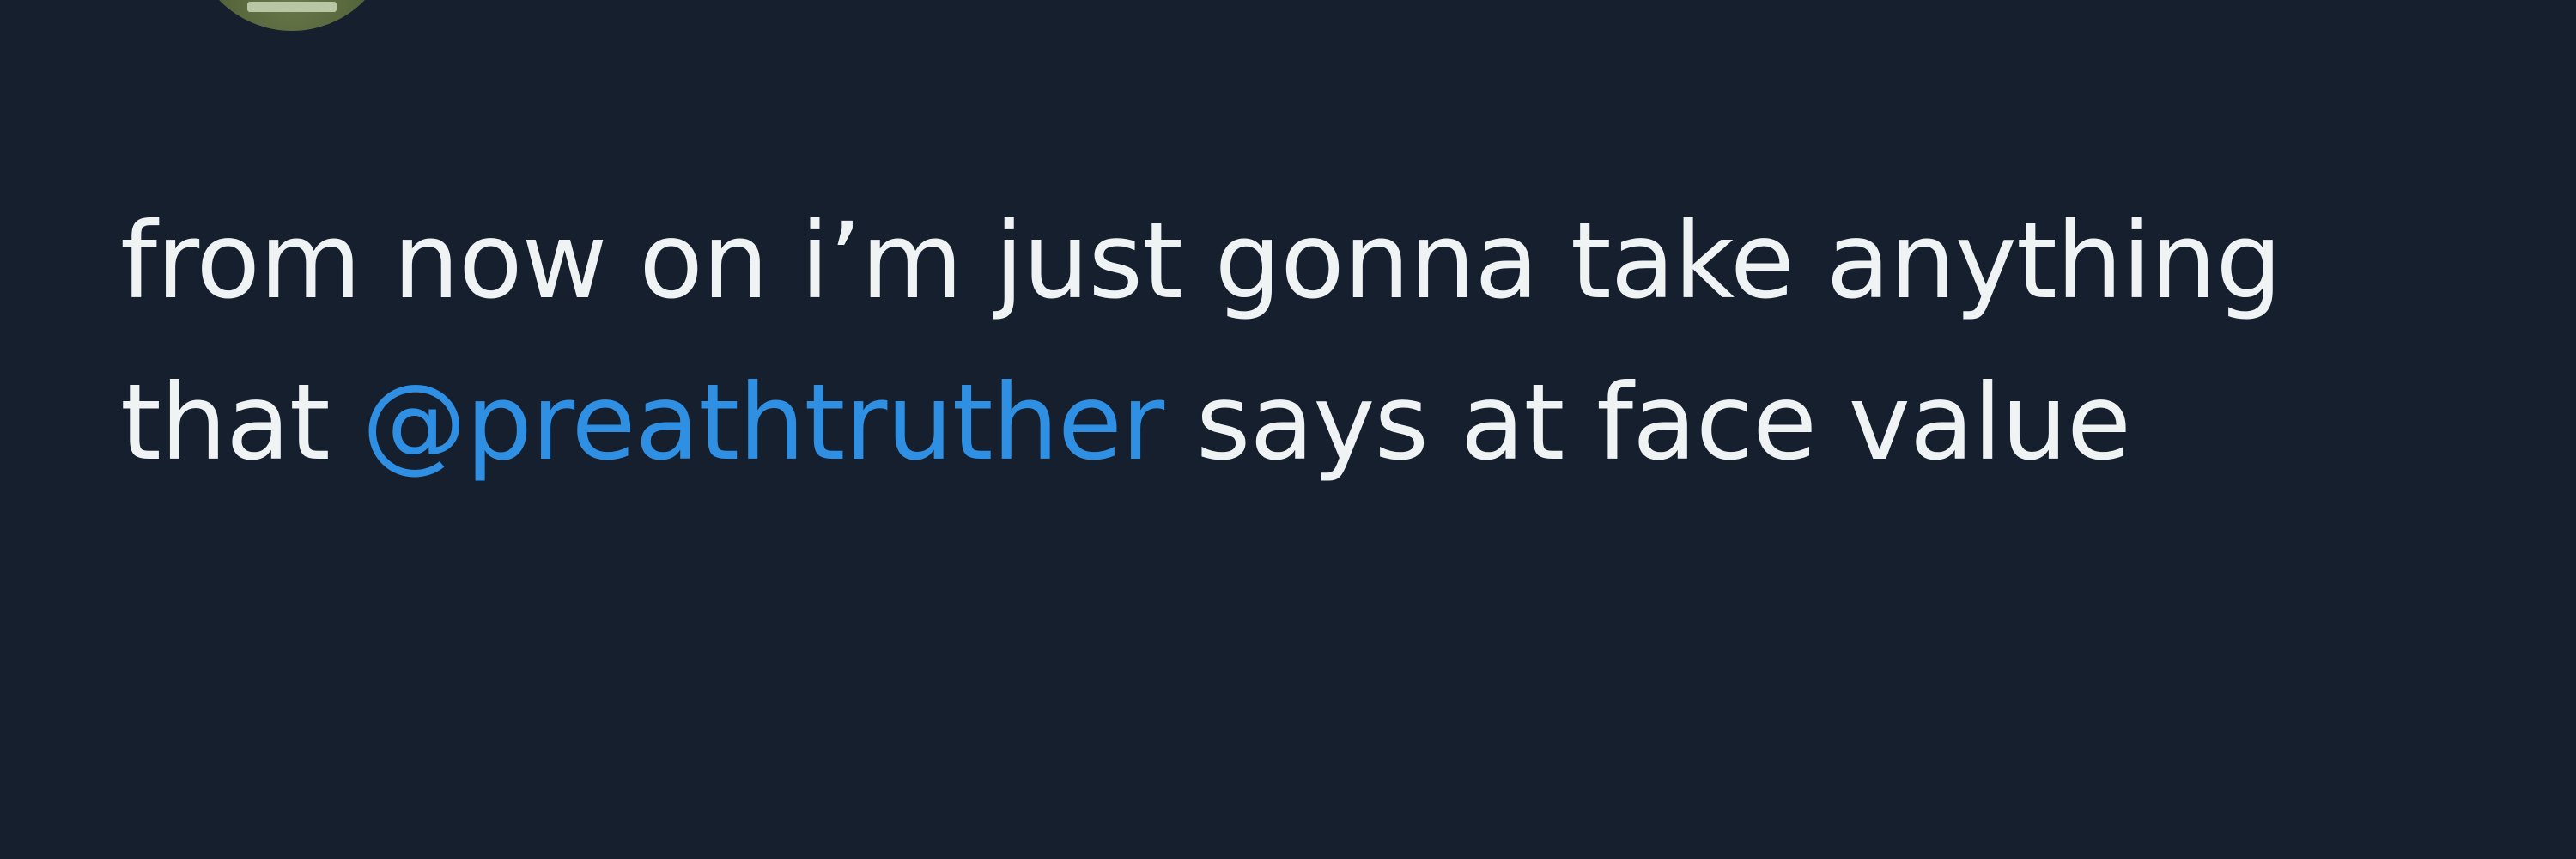 This screenshot has width=2576, height=859. I want to click on avatar-badge-icon, so click(292, 7).